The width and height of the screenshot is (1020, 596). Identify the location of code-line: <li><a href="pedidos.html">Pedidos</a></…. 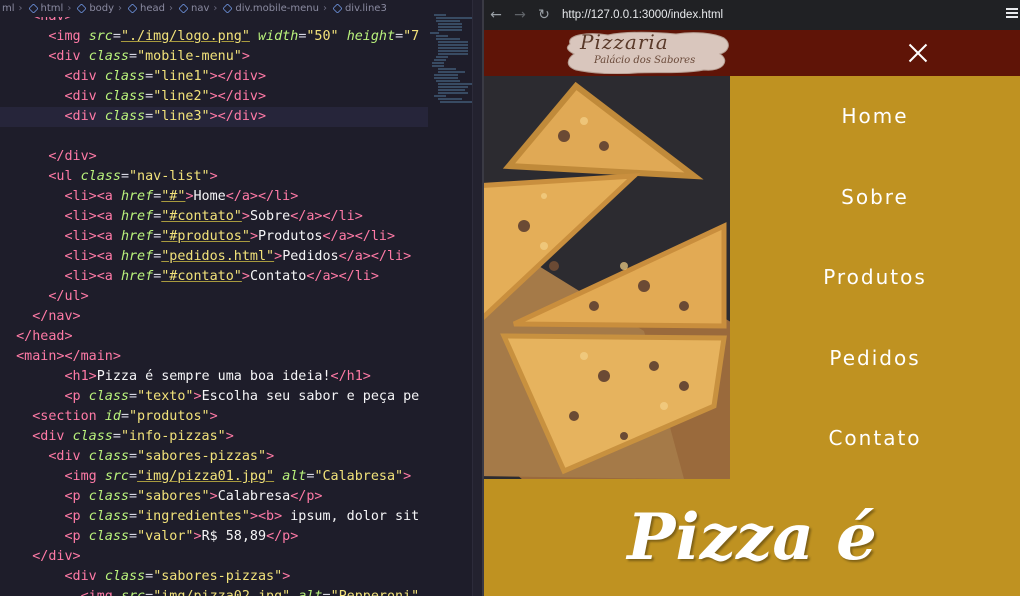
(214, 257).